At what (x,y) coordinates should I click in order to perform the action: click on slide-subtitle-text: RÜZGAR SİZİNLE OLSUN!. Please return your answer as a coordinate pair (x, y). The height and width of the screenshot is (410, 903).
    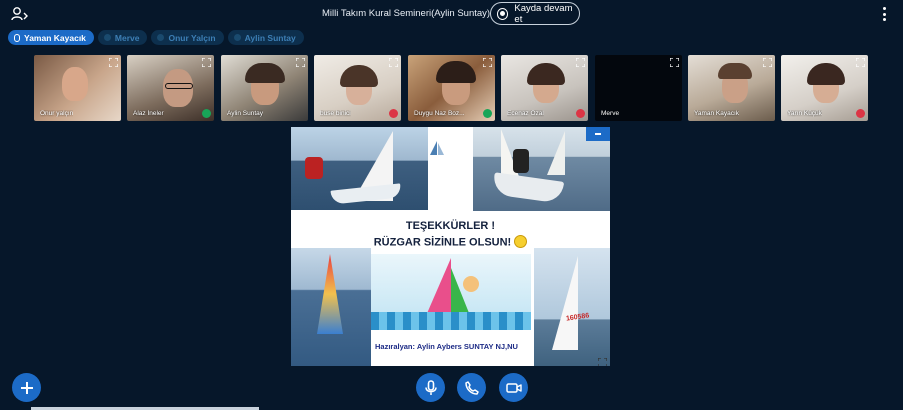
    Looking at the image, I should click on (442, 242).